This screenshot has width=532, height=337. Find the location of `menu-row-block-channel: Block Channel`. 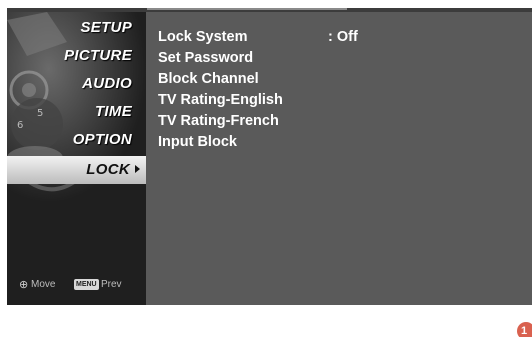

menu-row-block-channel: Block Channel is located at coordinates (338, 81).